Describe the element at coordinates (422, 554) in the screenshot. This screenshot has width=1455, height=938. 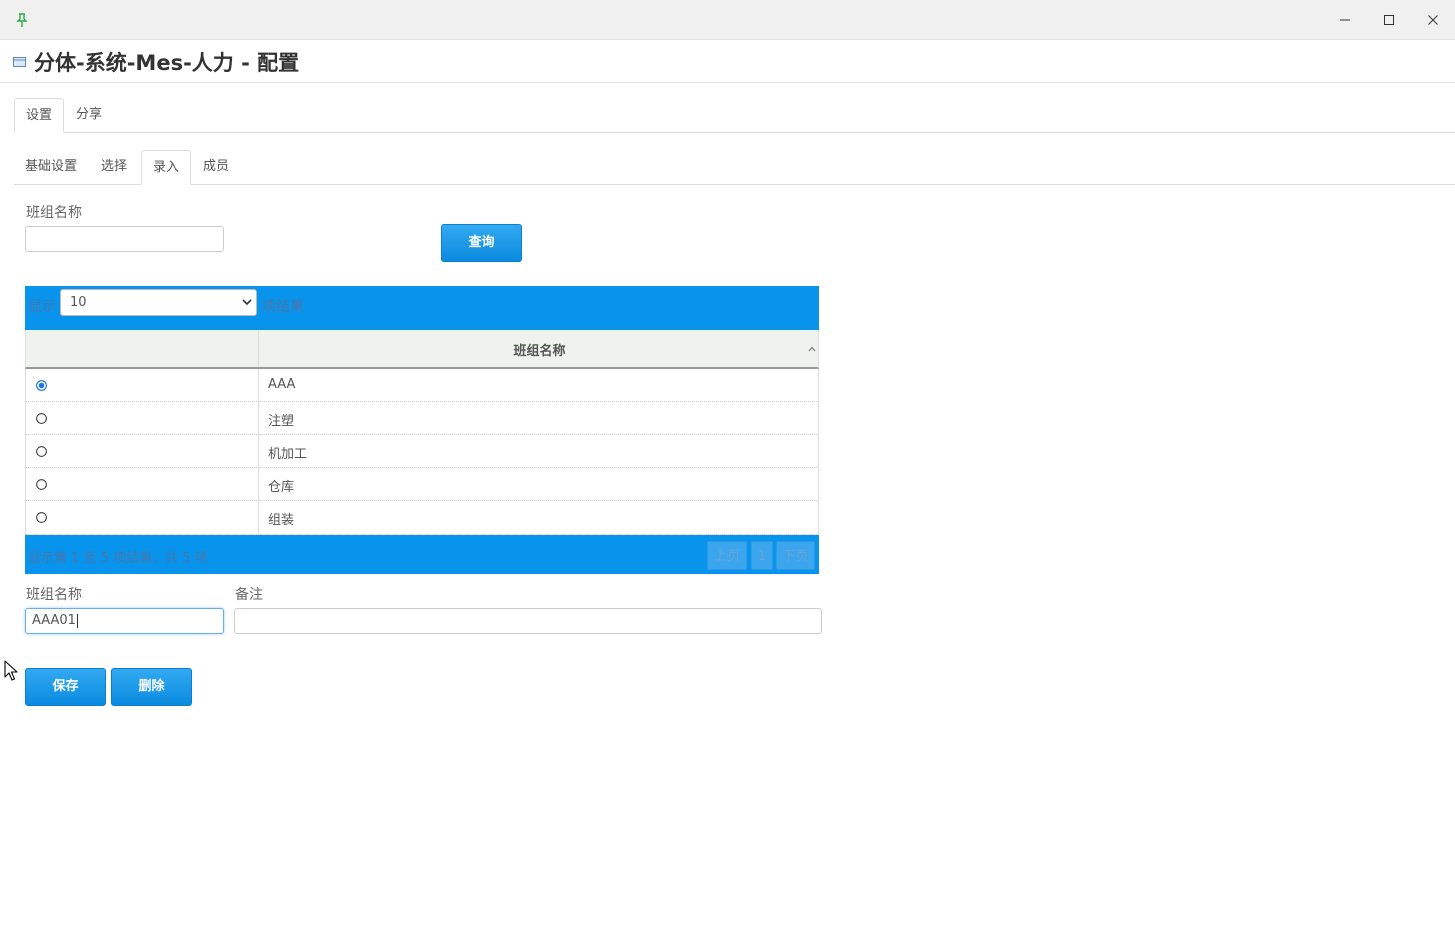
I see `table-info-bar: 显示第 1 至 5 项结果，共 5 项 上页 1 下页` at that location.